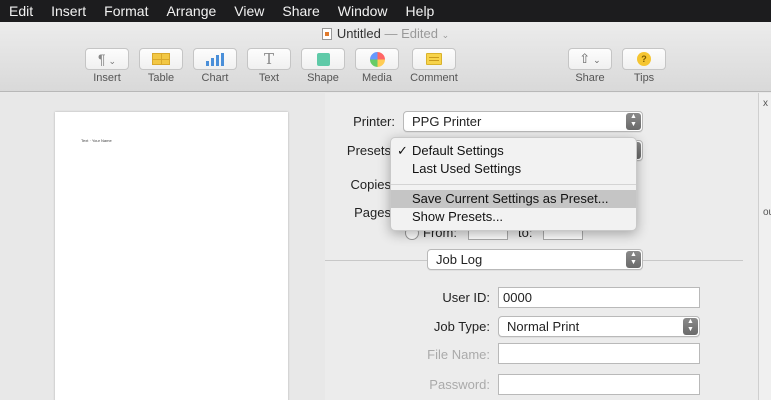 The image size is (771, 400). What do you see at coordinates (370, 184) in the screenshot?
I see `copies-label: Copies` at bounding box center [370, 184].